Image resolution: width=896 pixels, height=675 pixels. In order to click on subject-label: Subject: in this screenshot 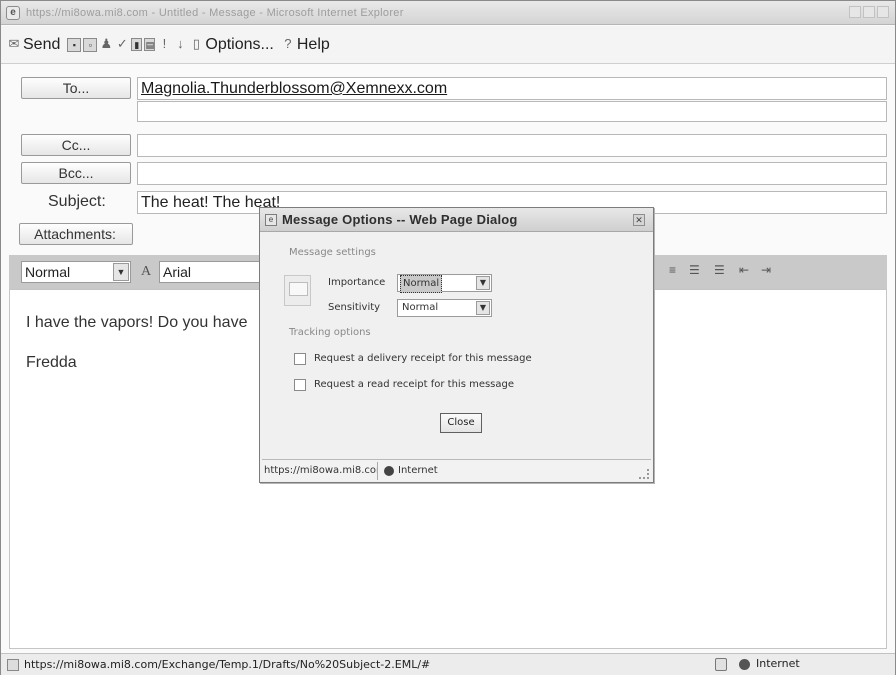, I will do `click(77, 201)`.